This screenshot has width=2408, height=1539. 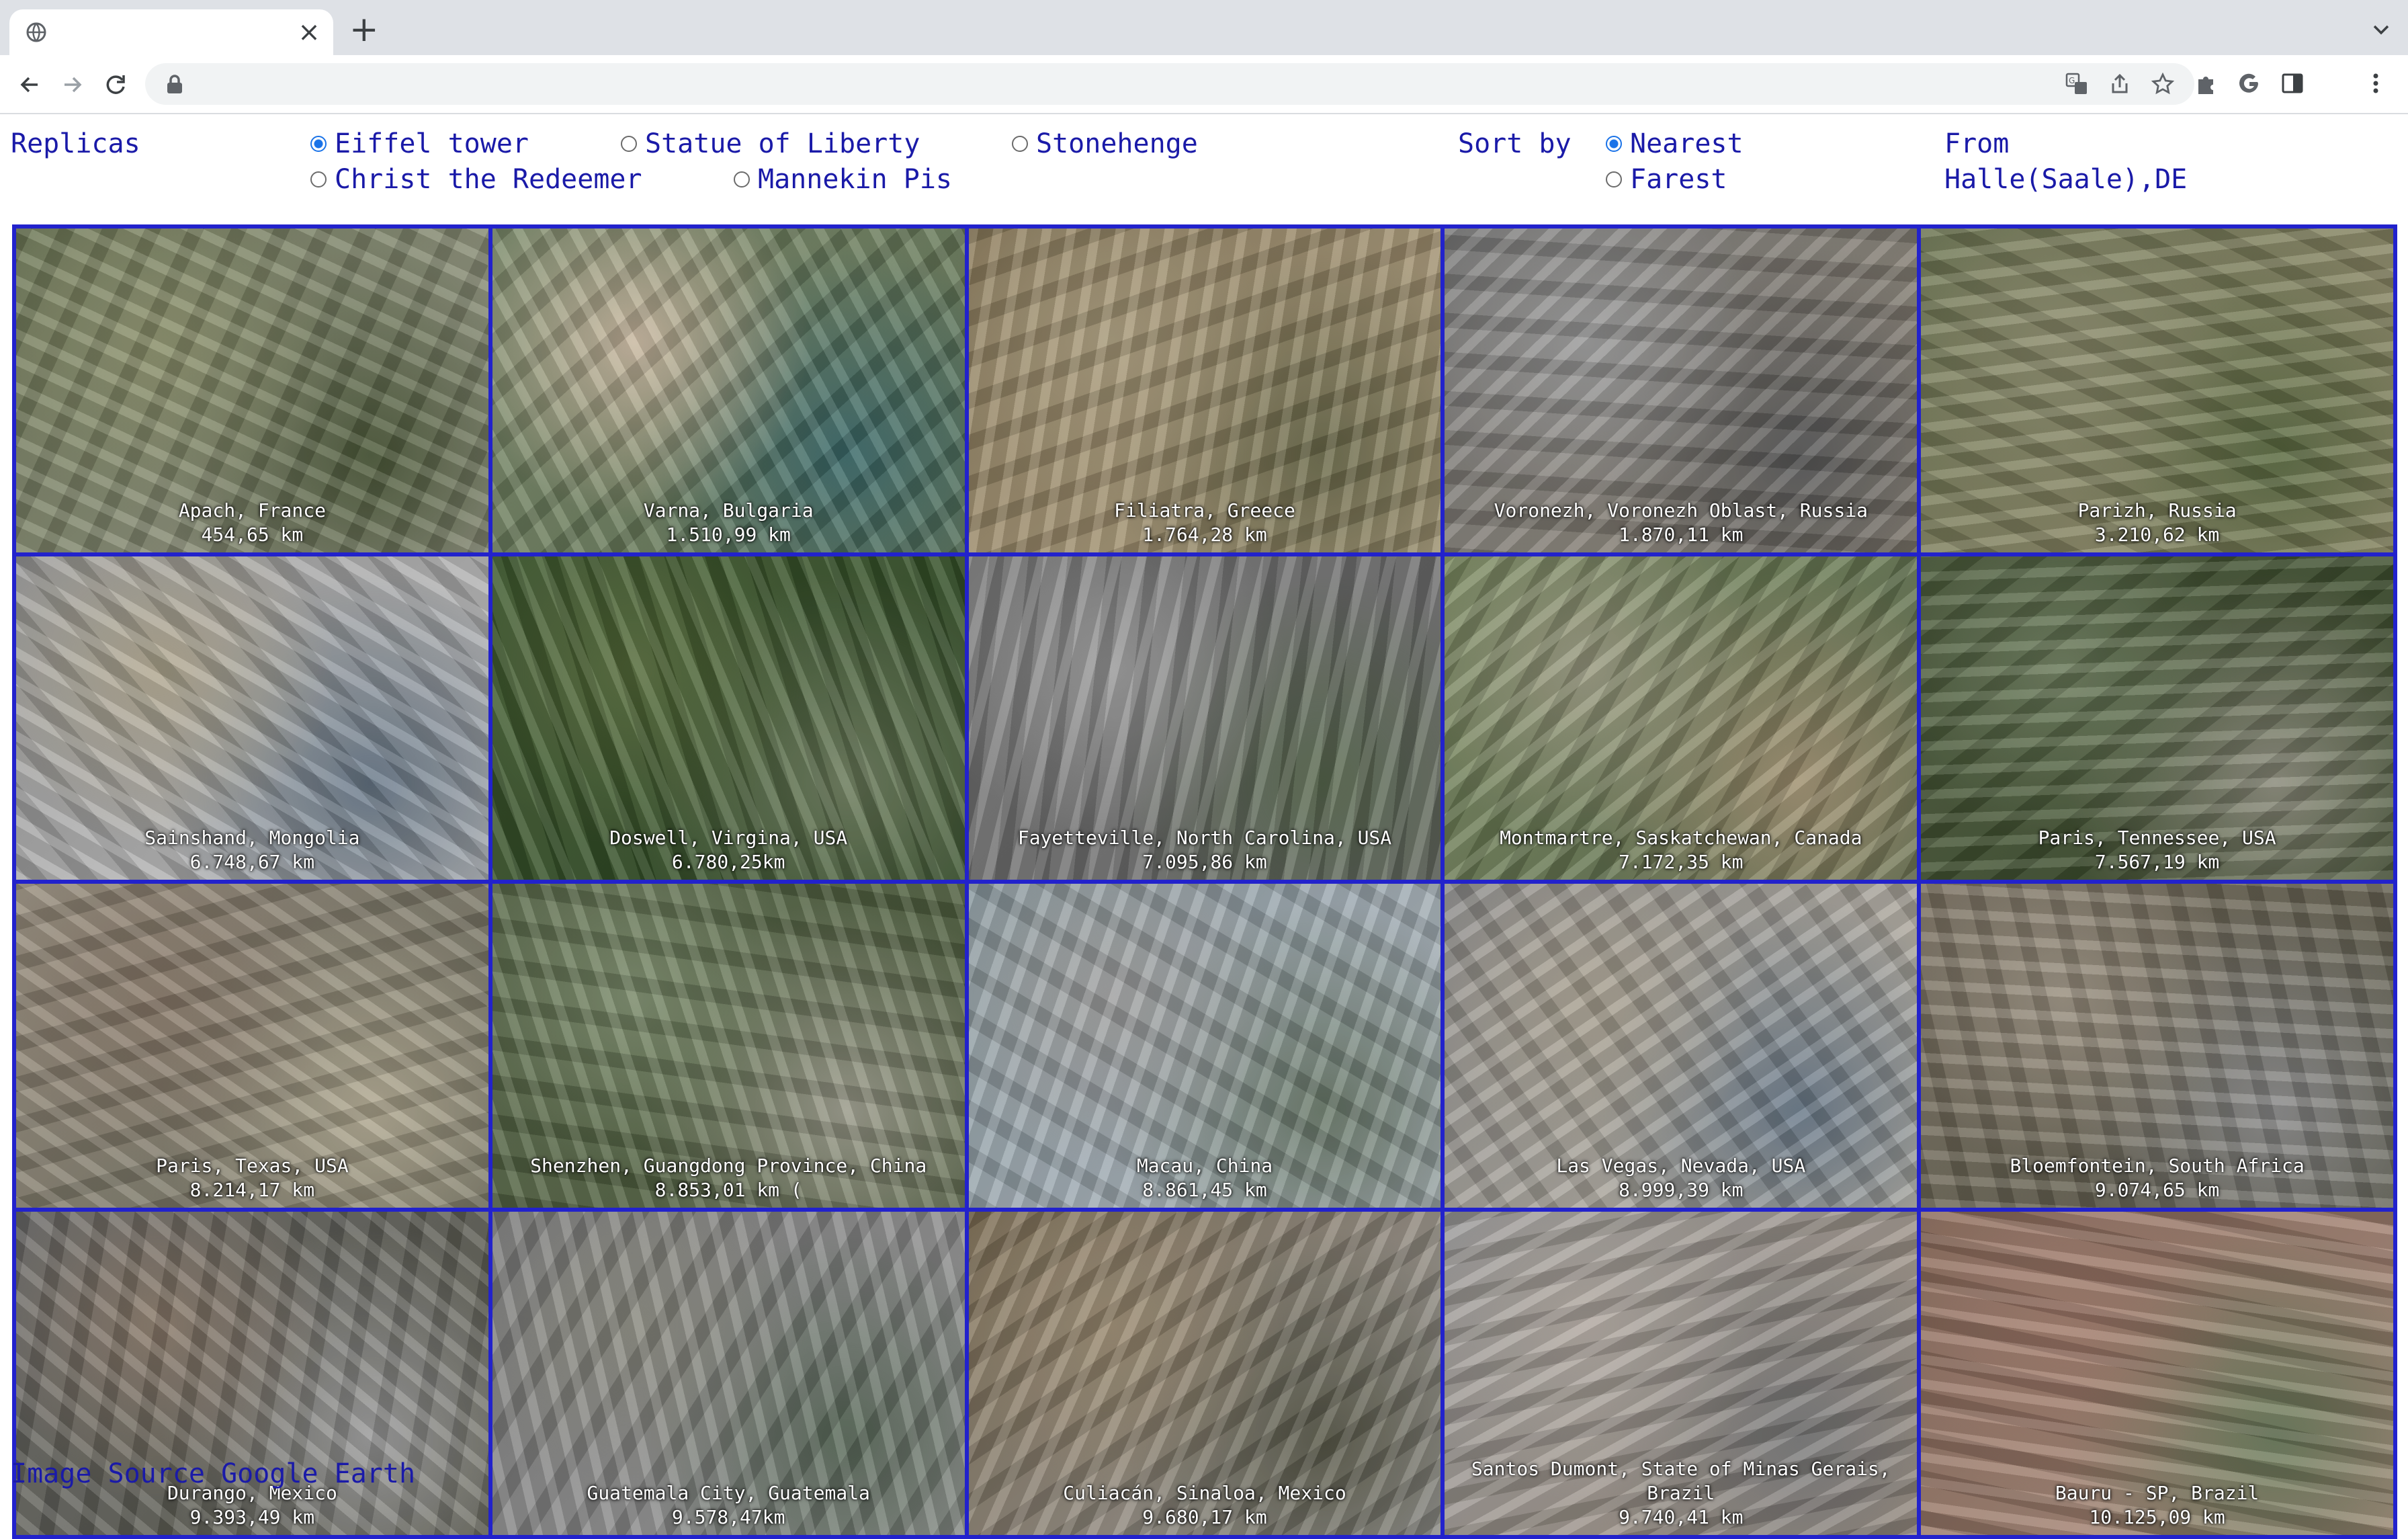 What do you see at coordinates (728, 1373) in the screenshot?
I see `replica-tile: Guatemala City, Guatemala 9.578,47km` at bounding box center [728, 1373].